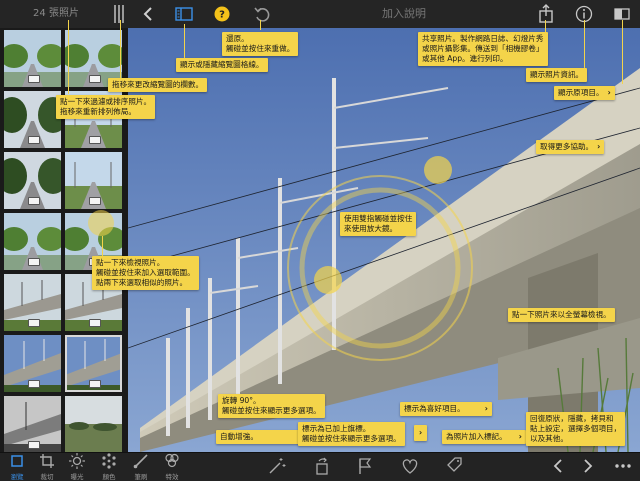 The image size is (640, 481). Describe the element at coordinates (271, 406) in the screenshot. I see `callout-rotate: 旋轉 90°。 觸碰並按住來顯示更多選項。` at that location.